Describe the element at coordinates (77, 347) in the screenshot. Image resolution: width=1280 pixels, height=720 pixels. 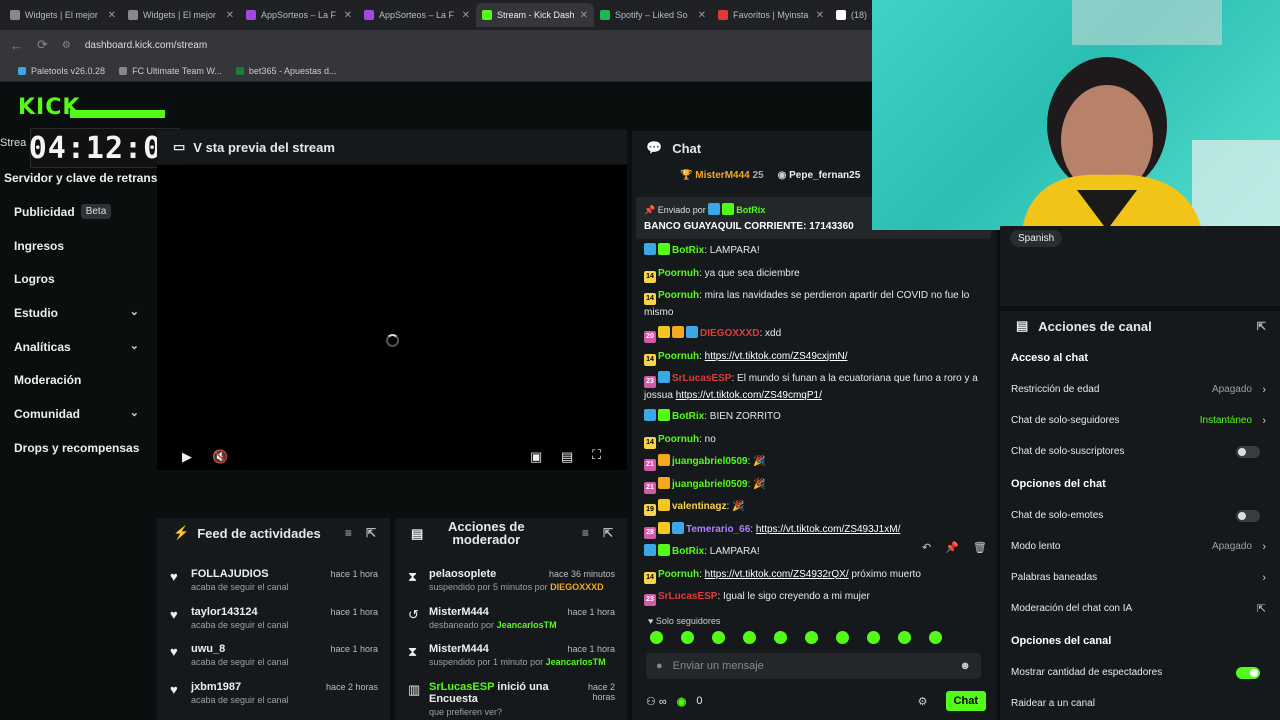
I see `sidebar-item-anal-ticas: Analíticas ⌄` at that location.